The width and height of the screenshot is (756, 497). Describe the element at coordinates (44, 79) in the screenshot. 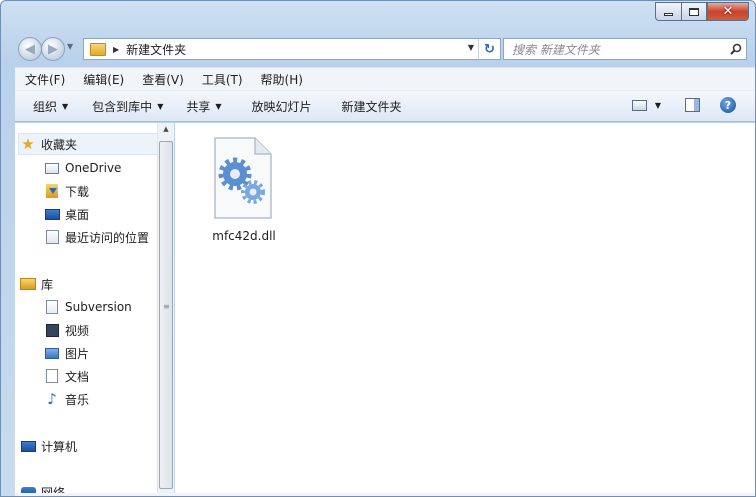

I see `menu-file: 文件(F)` at that location.